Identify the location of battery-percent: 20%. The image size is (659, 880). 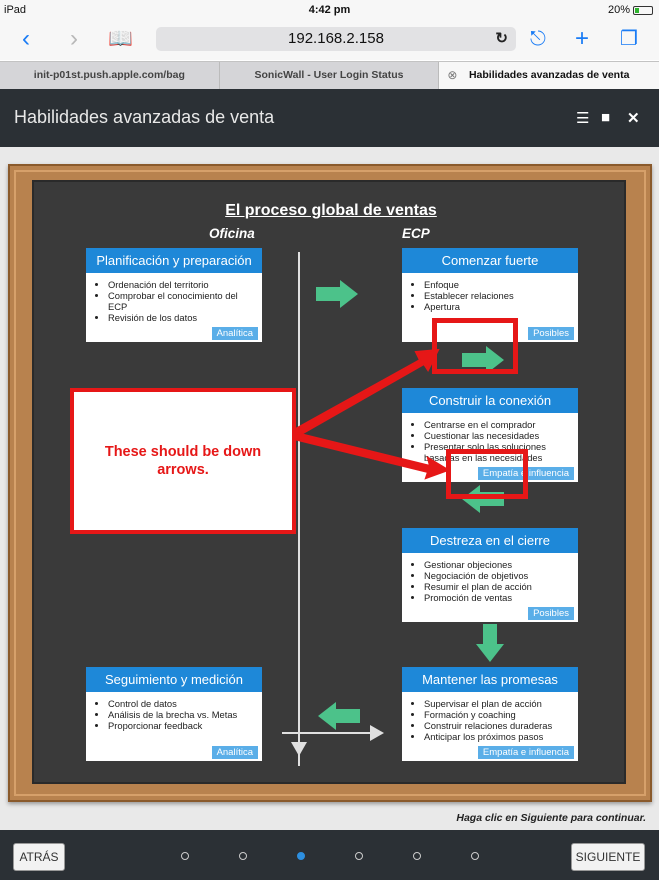
(618, 10).